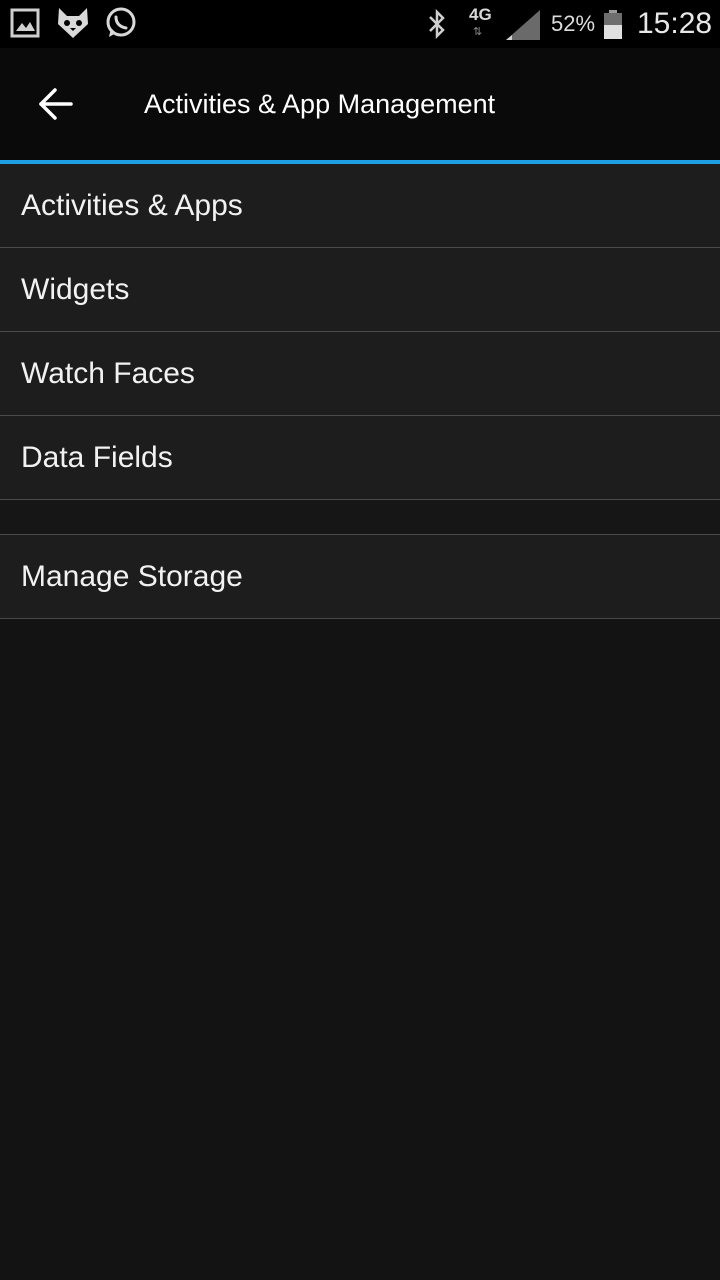  I want to click on page-title: Activities & App Management, so click(320, 104).